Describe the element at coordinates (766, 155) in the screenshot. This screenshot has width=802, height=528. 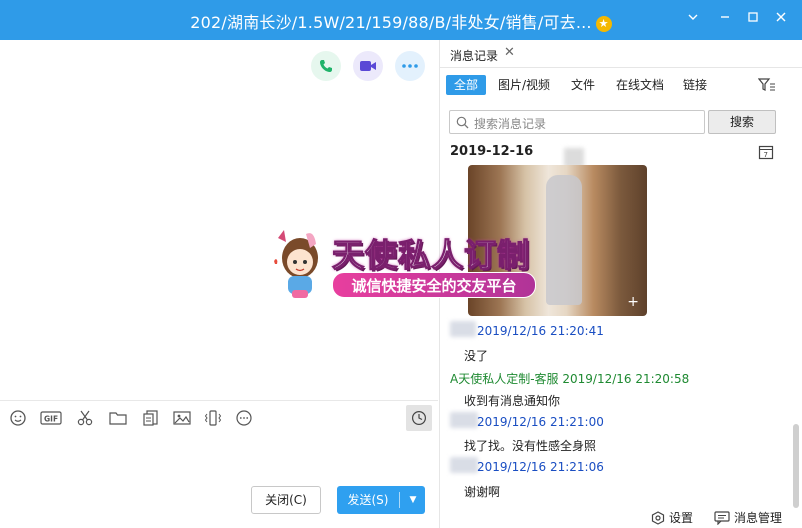
I see `svg-text: 7` at that location.